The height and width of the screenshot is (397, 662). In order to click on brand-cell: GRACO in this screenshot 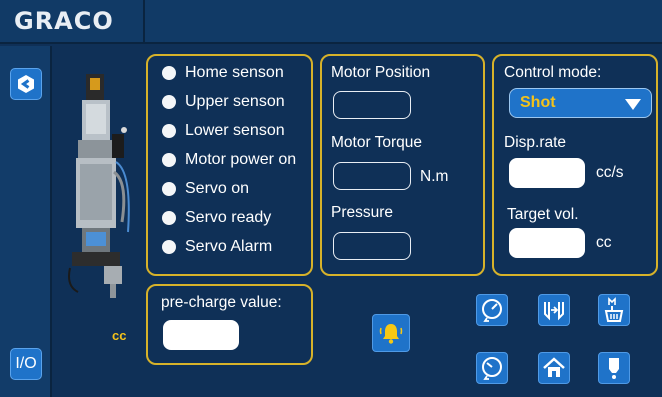, I will do `click(72, 22)`.